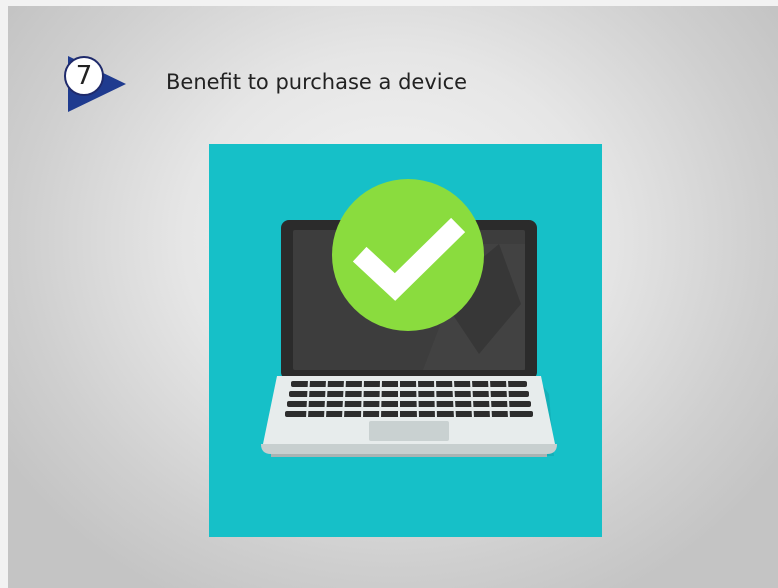 This screenshot has width=778, height=588. I want to click on slide-title: Benefit to purchase a device, so click(317, 82).